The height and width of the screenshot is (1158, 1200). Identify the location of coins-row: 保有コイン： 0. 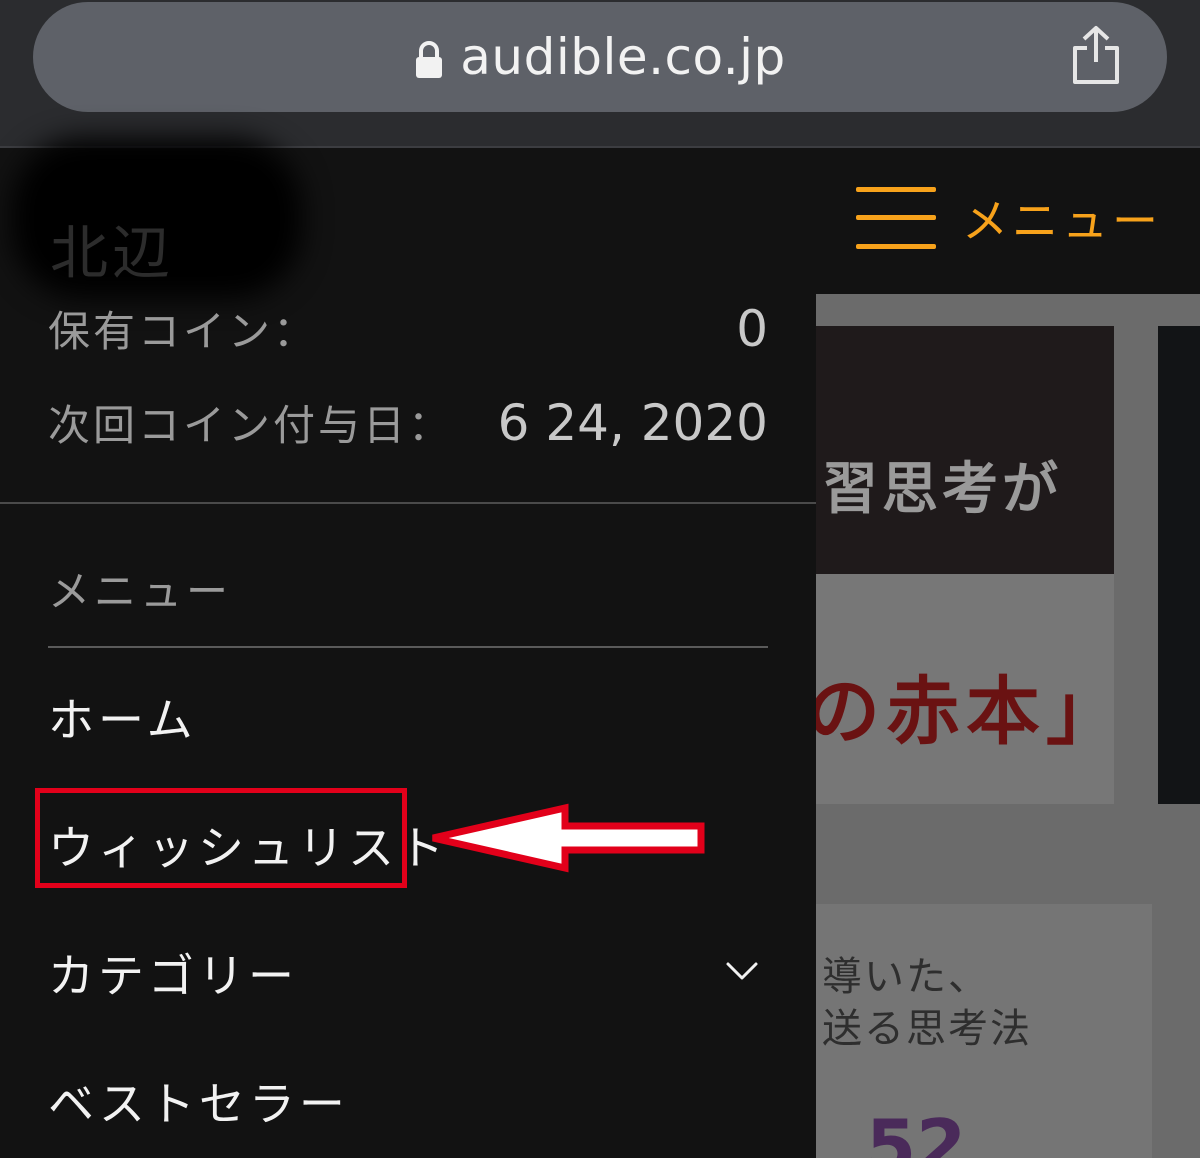
(408, 328).